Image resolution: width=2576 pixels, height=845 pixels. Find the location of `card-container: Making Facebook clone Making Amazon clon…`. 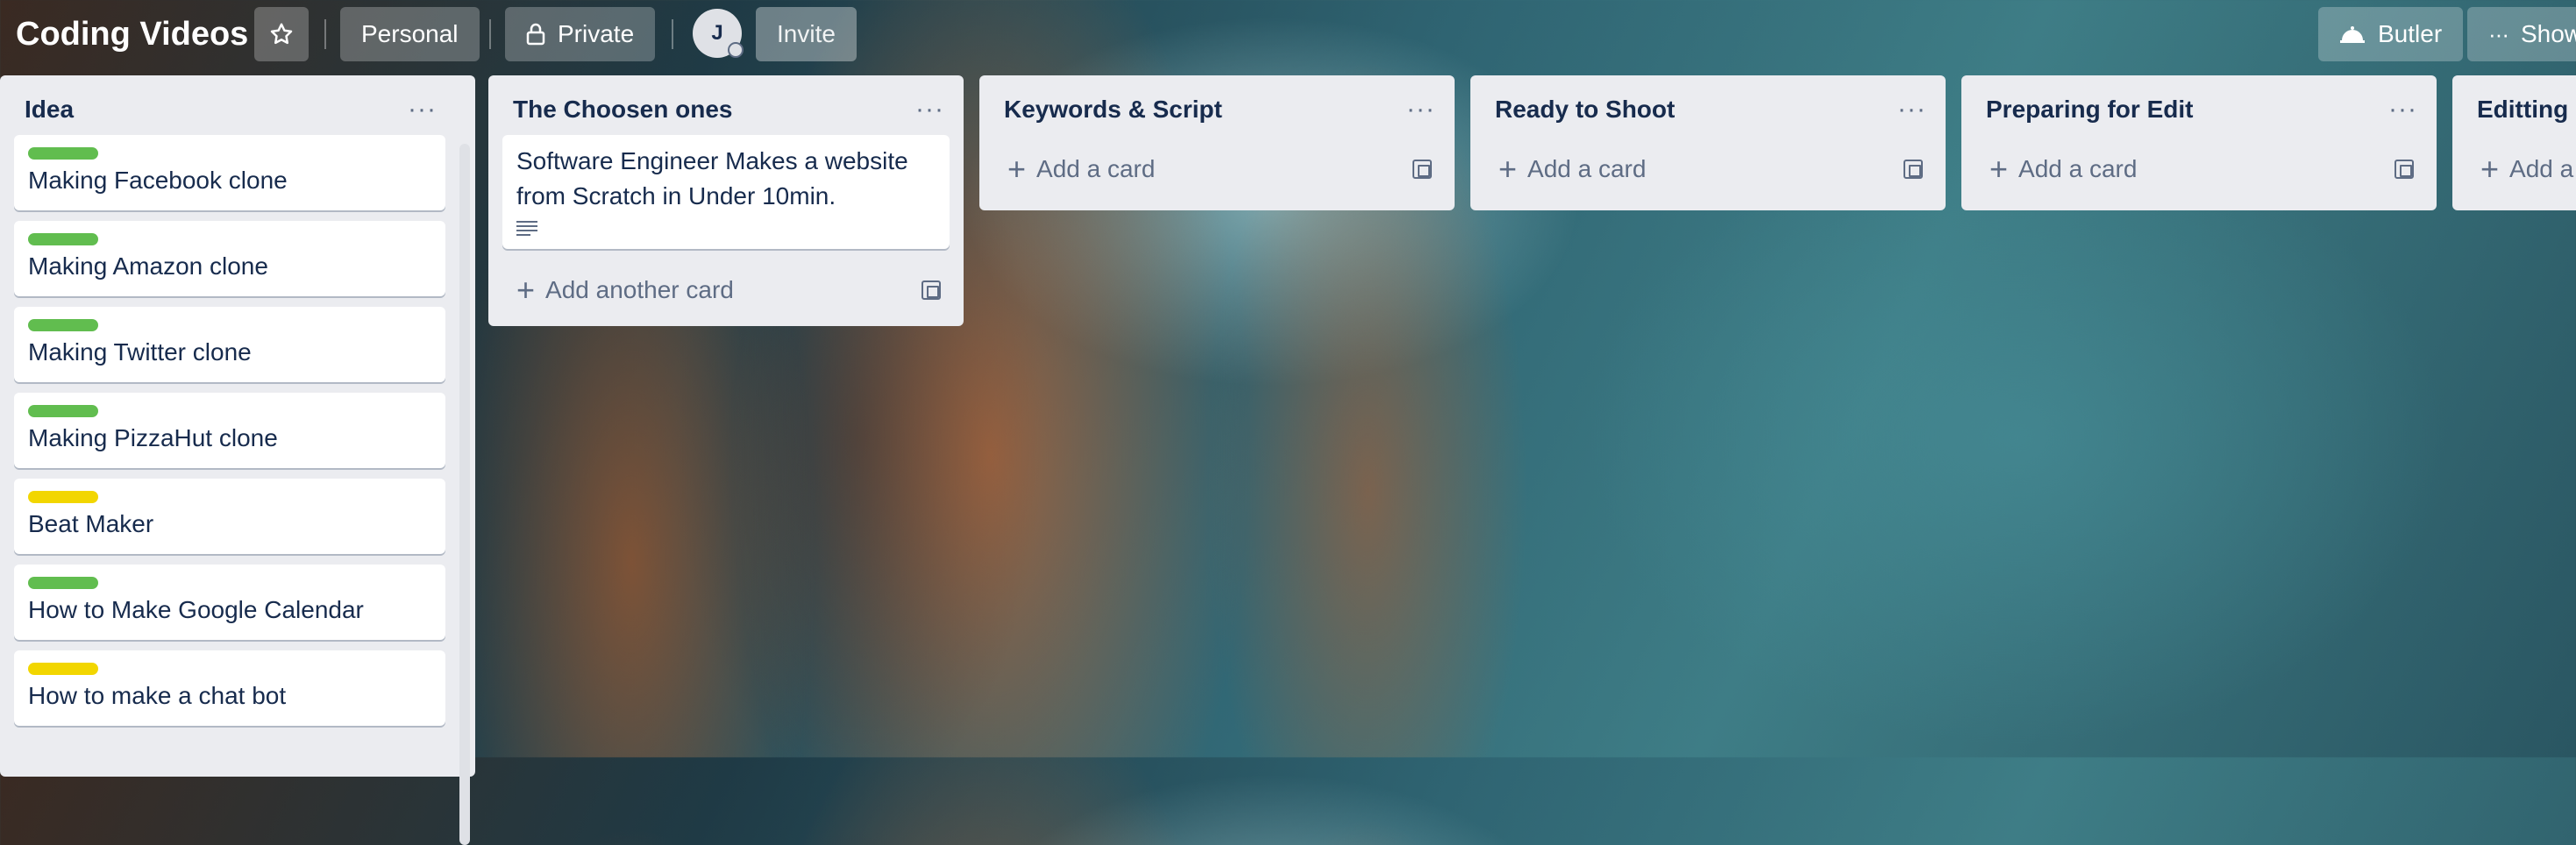

card-container: Making Facebook clone Making Amazon clon… is located at coordinates (228, 431).